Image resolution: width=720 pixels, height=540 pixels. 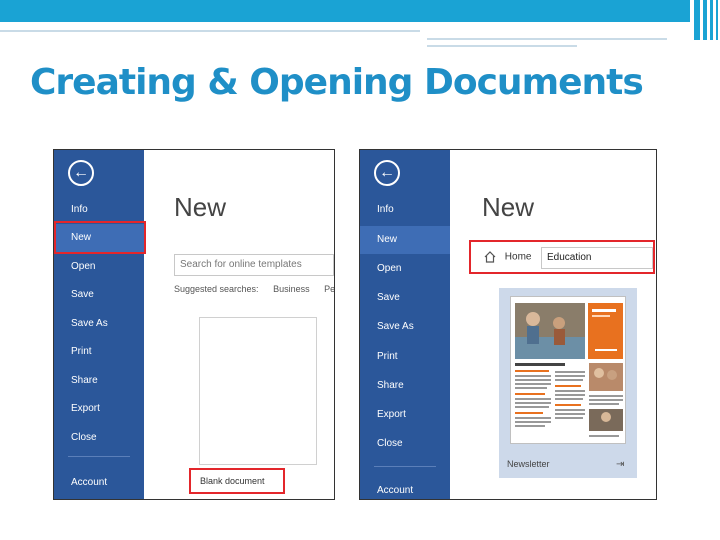 What do you see at coordinates (237, 481) in the screenshot?
I see `highlight-blank-document` at bounding box center [237, 481].